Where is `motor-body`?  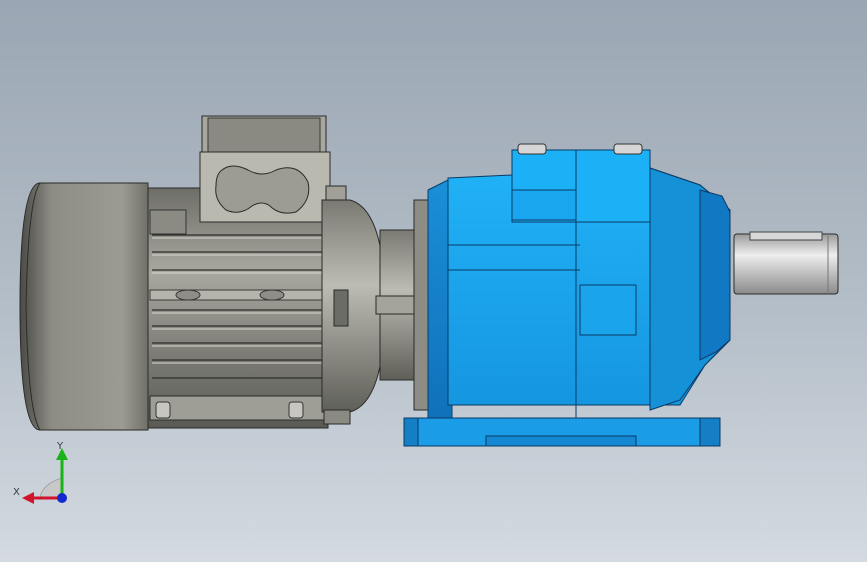 motor-body is located at coordinates (238, 308).